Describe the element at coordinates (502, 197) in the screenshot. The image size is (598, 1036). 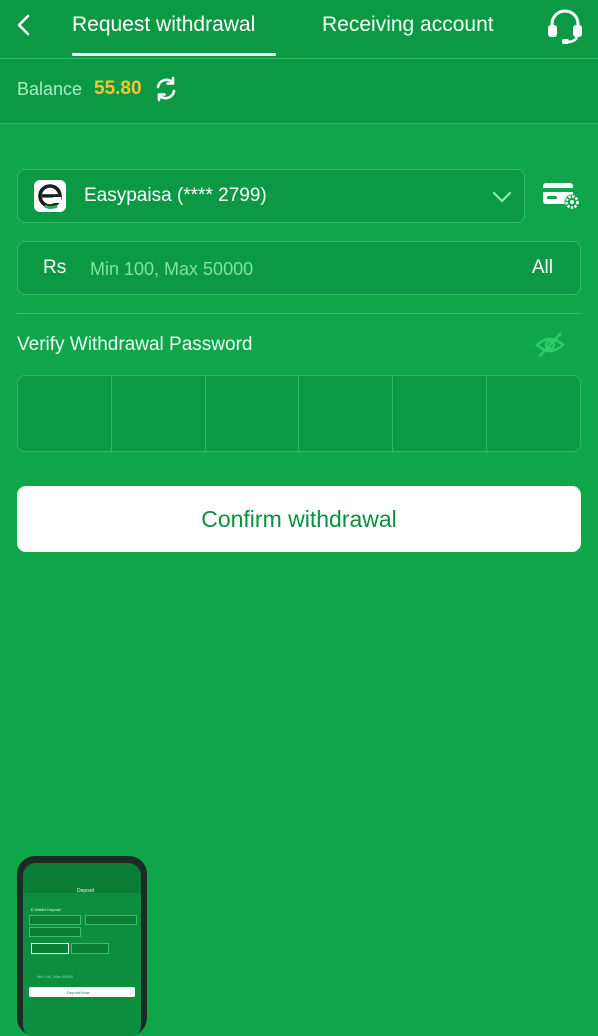
I see `chevron-down-icon` at that location.